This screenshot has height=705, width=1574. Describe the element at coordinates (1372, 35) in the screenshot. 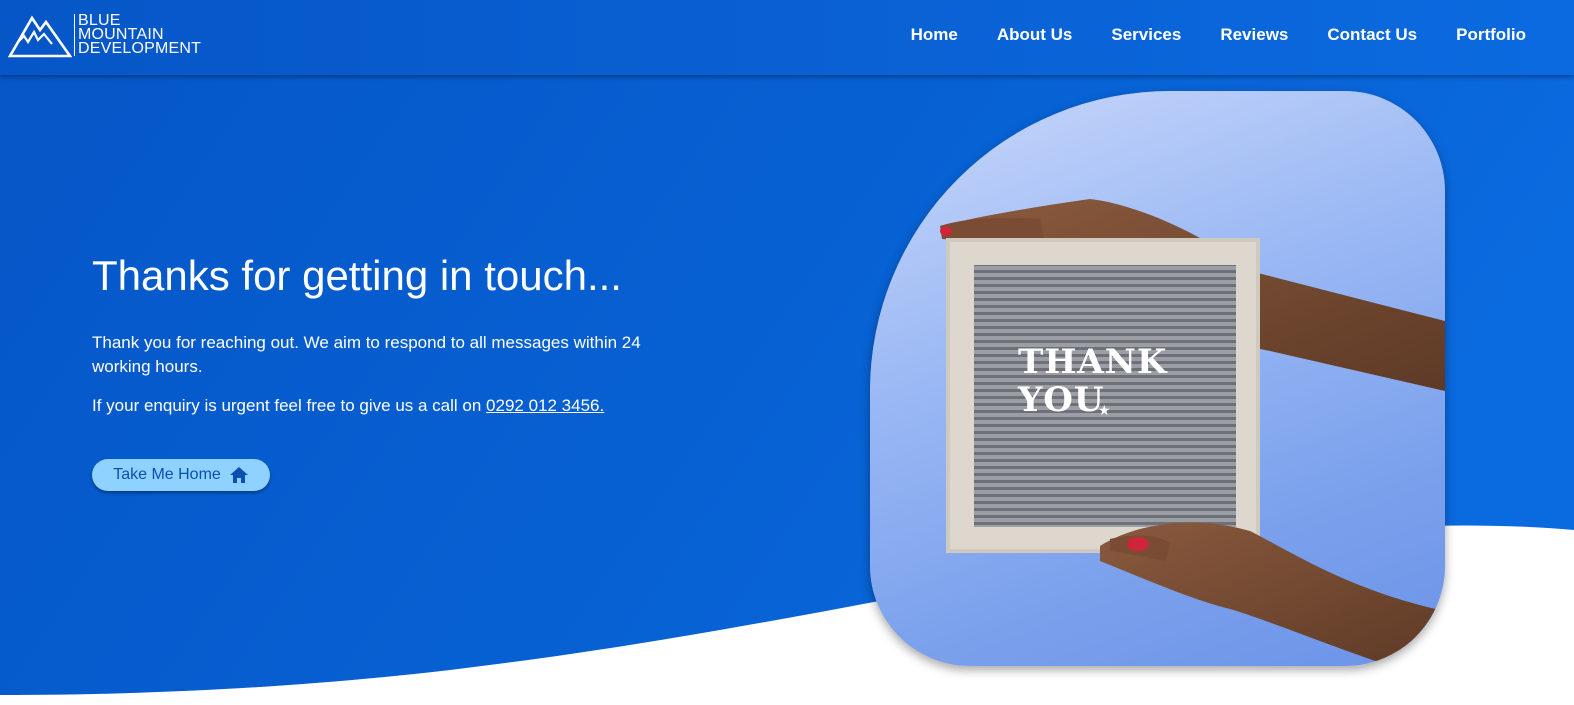

I see `nav-contact-us: Contact Us` at that location.